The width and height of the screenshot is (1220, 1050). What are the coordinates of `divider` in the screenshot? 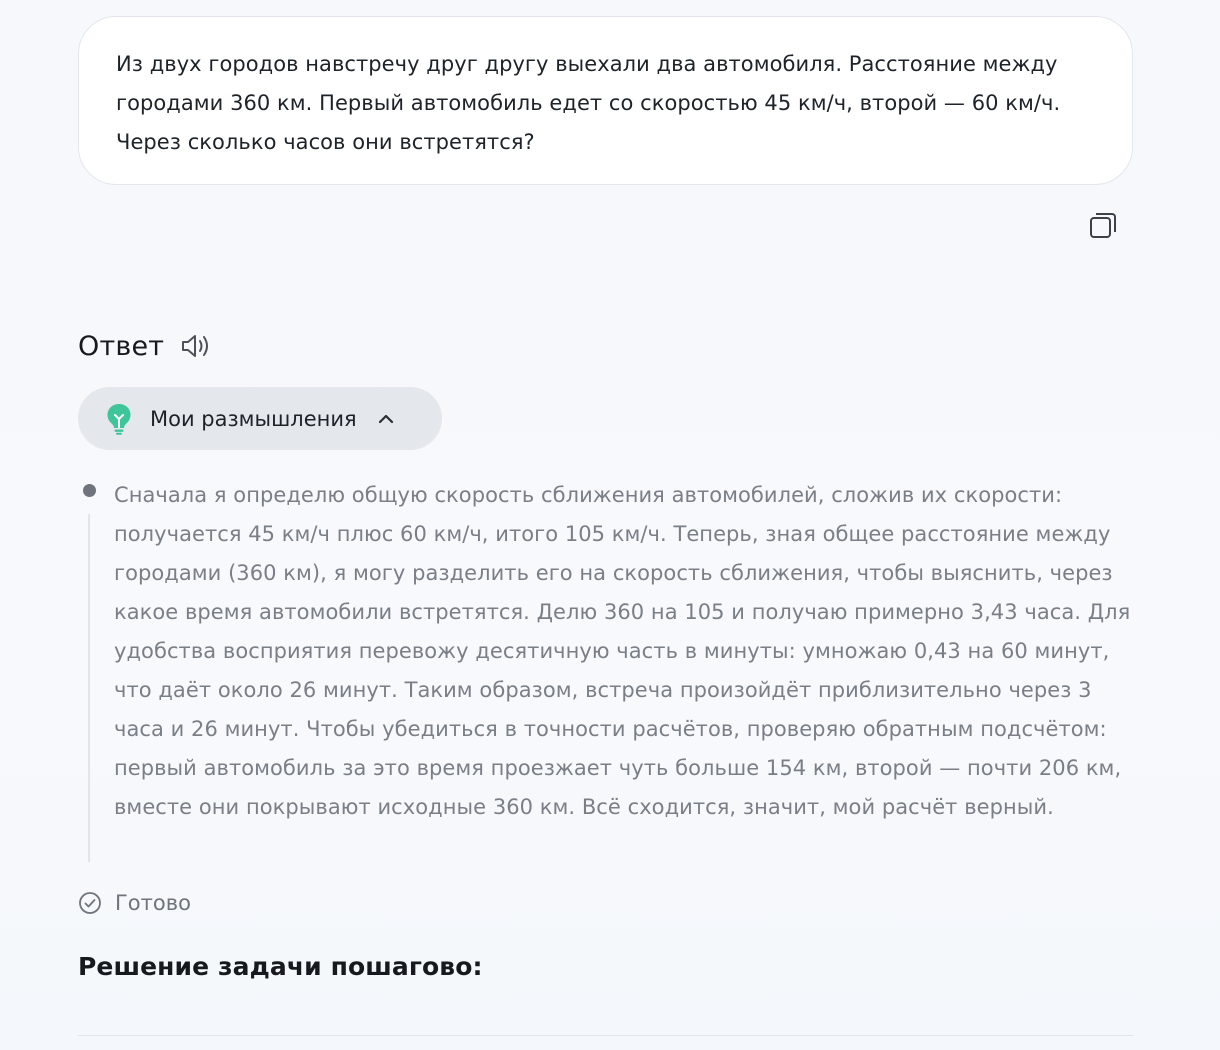 It's located at (605, 1035).